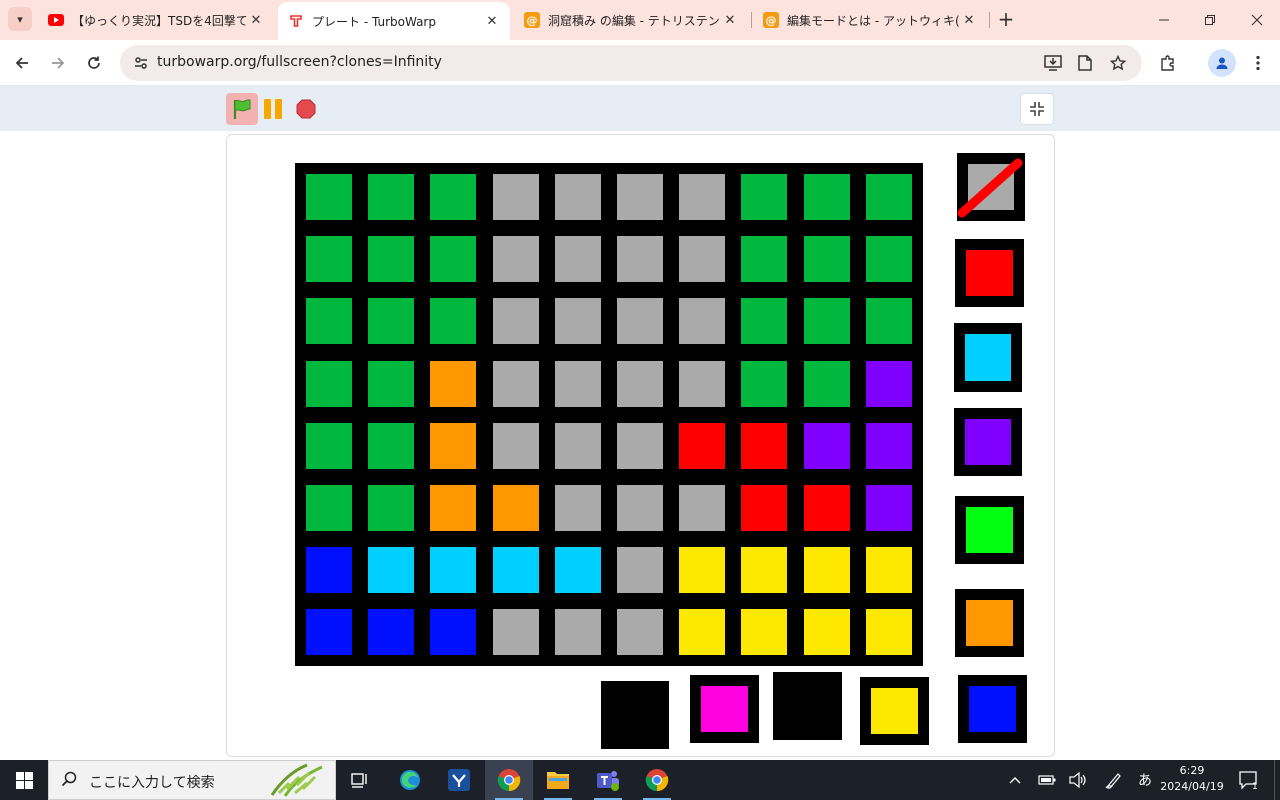 The height and width of the screenshot is (800, 1280). I want to click on palette-yellow-button, so click(894, 711).